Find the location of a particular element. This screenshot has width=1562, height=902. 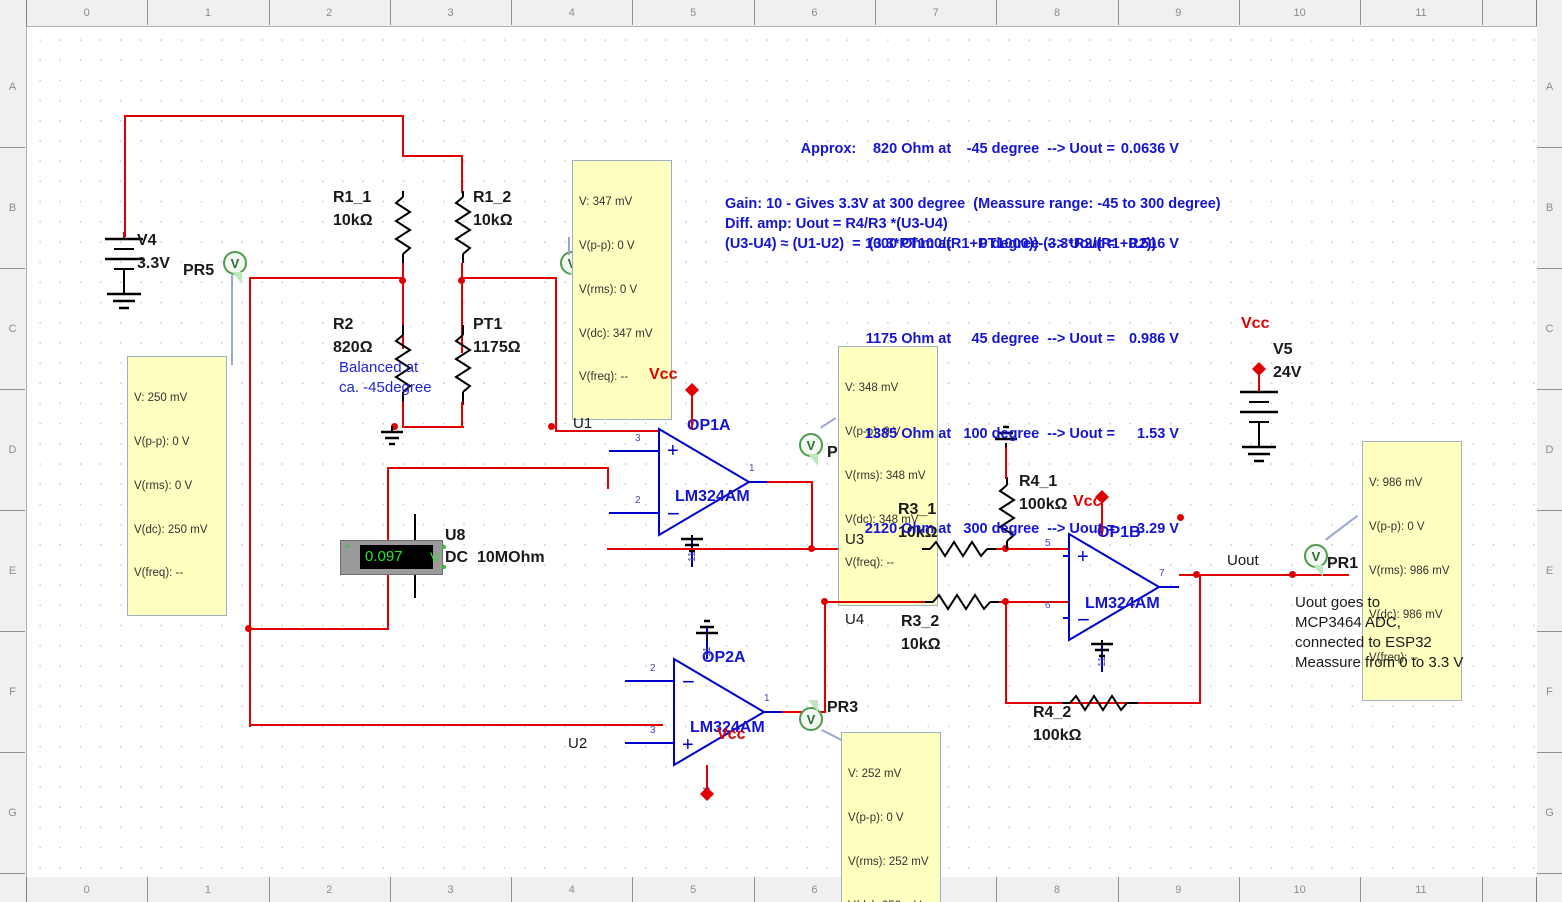

ruler-left: ABCDEFG is located at coordinates (13, 451).